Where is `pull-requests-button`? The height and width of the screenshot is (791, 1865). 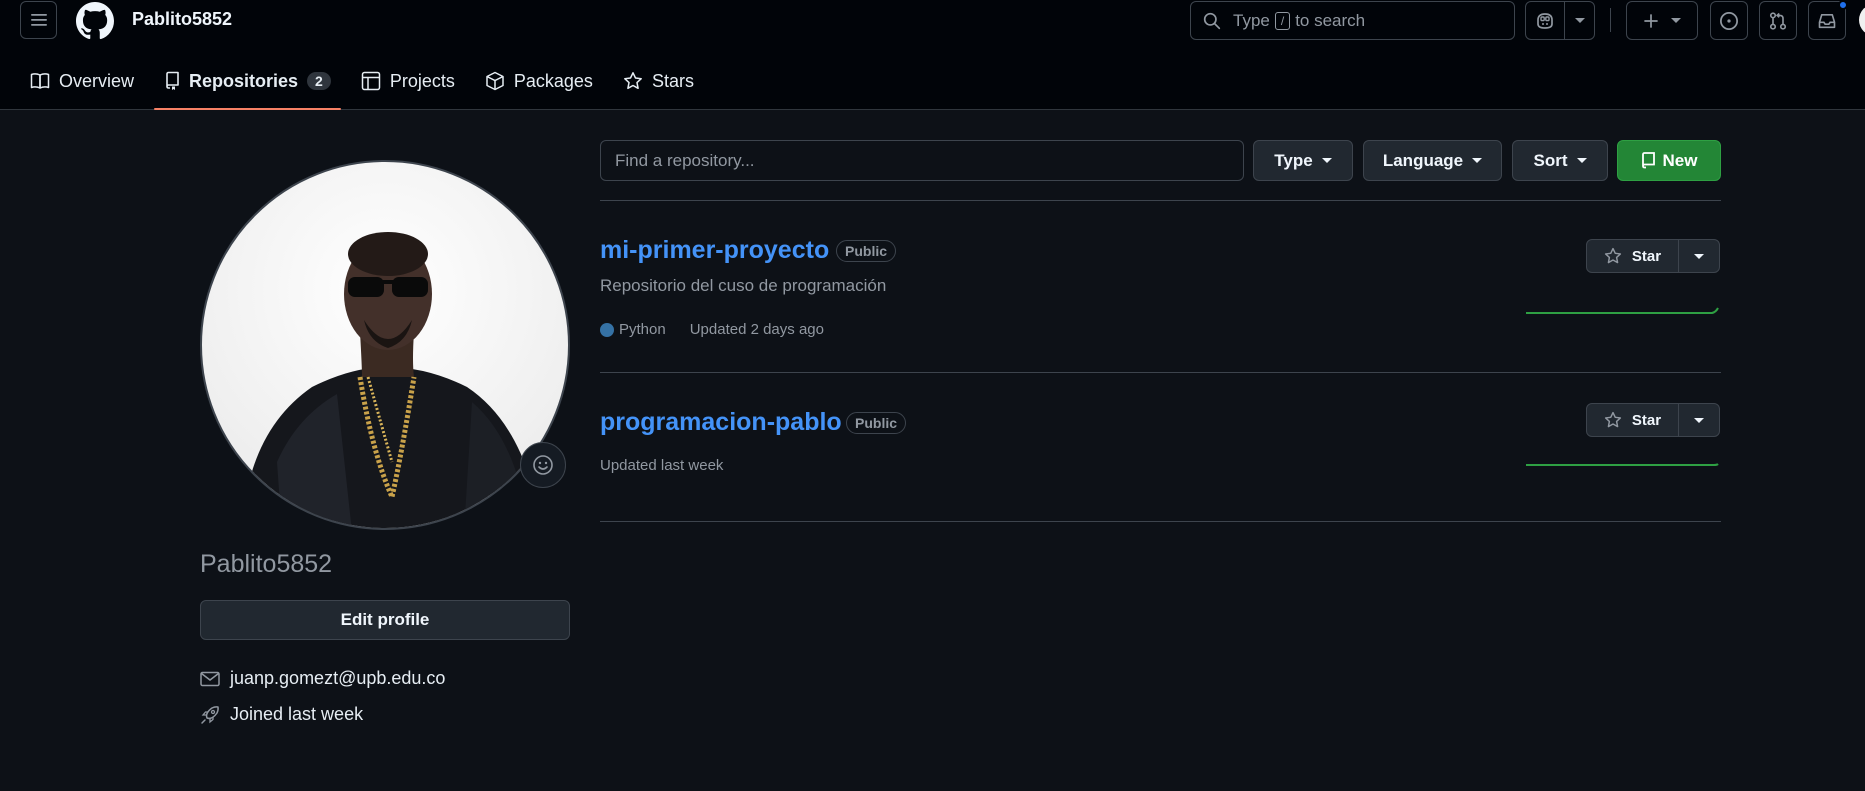 pull-requests-button is located at coordinates (1778, 20).